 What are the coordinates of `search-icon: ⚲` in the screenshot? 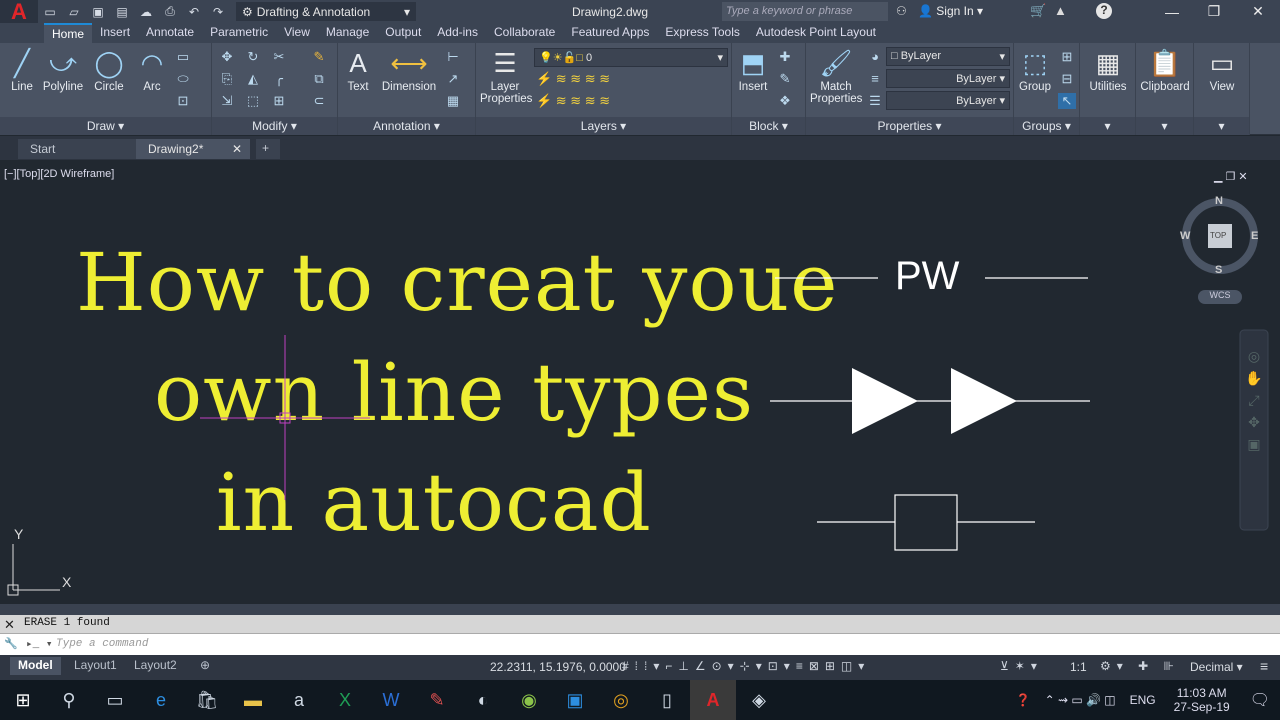 It's located at (69, 700).